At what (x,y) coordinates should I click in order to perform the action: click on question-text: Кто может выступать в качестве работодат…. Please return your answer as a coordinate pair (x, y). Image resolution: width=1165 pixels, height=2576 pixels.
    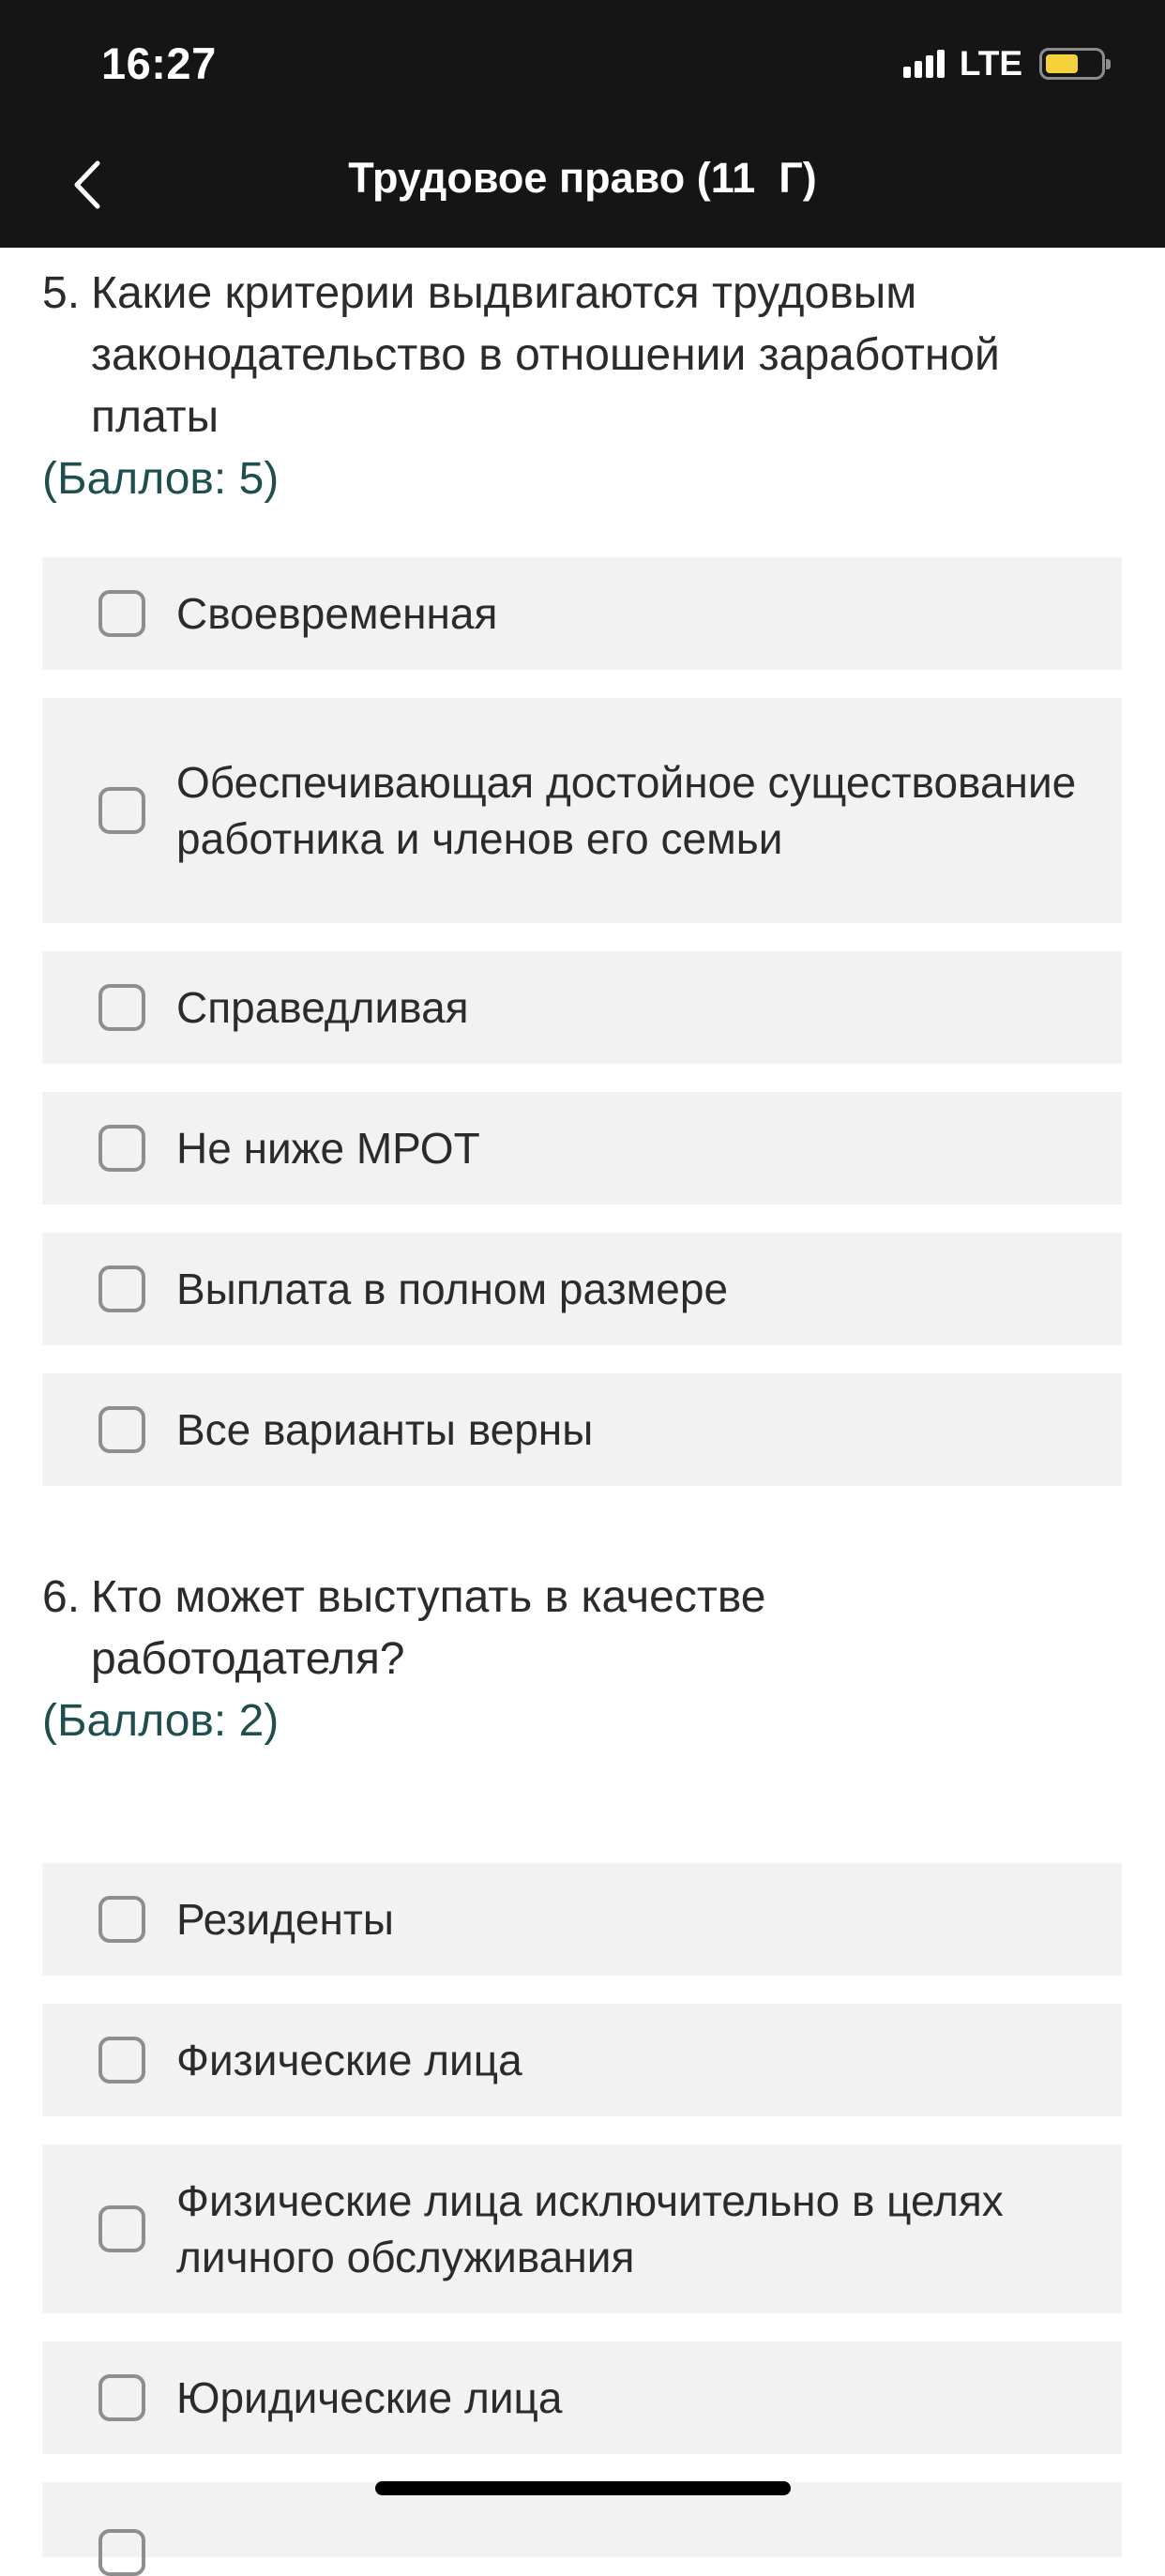
    Looking at the image, I should click on (429, 1628).